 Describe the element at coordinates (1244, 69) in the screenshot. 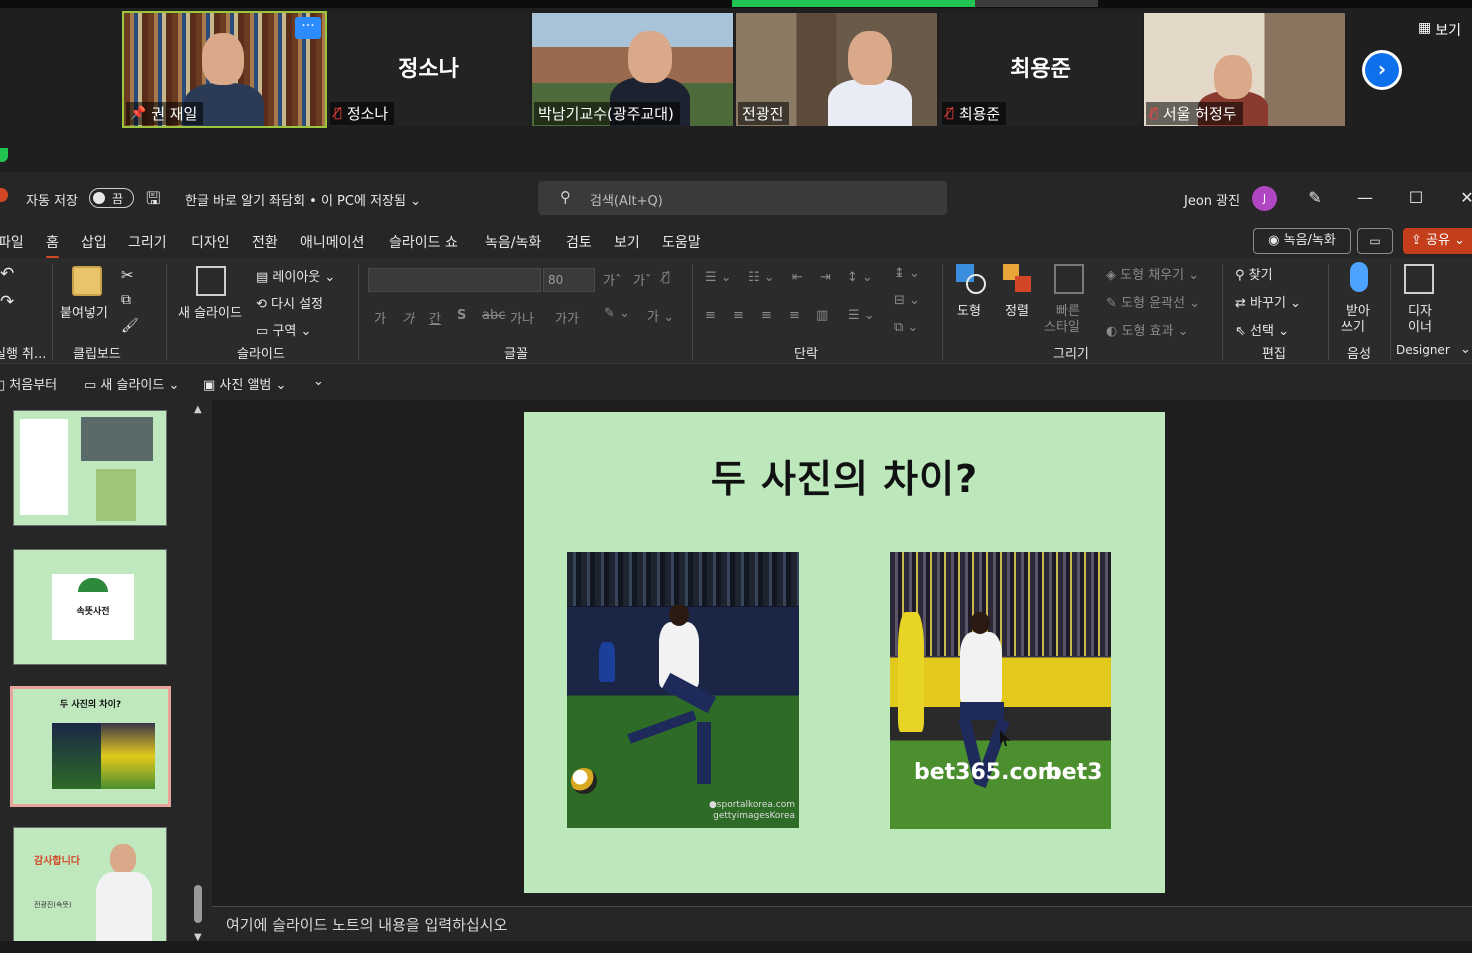

I see `participant-tile: 🎙̸ 서울 허정두` at that location.